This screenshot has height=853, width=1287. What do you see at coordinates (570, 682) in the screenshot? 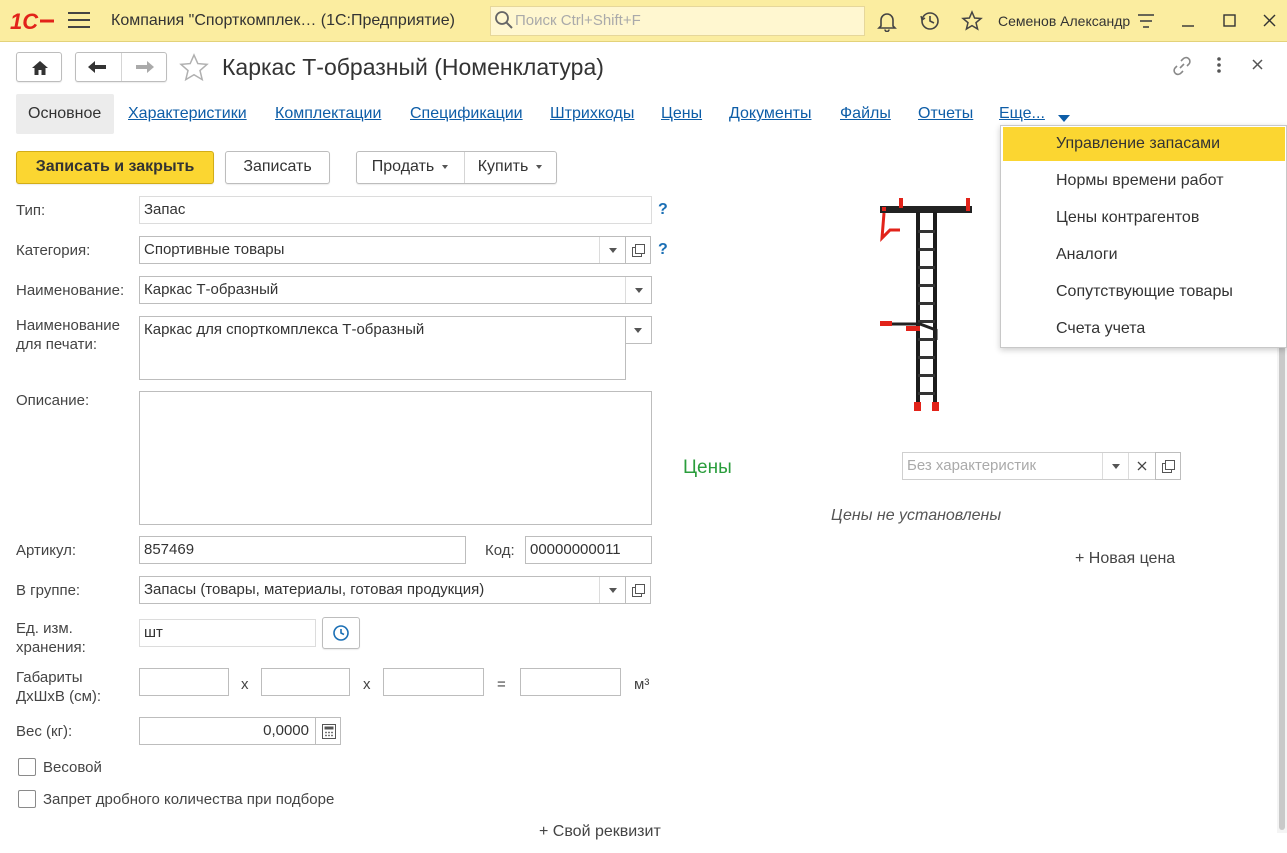
I see `volume-input` at bounding box center [570, 682].